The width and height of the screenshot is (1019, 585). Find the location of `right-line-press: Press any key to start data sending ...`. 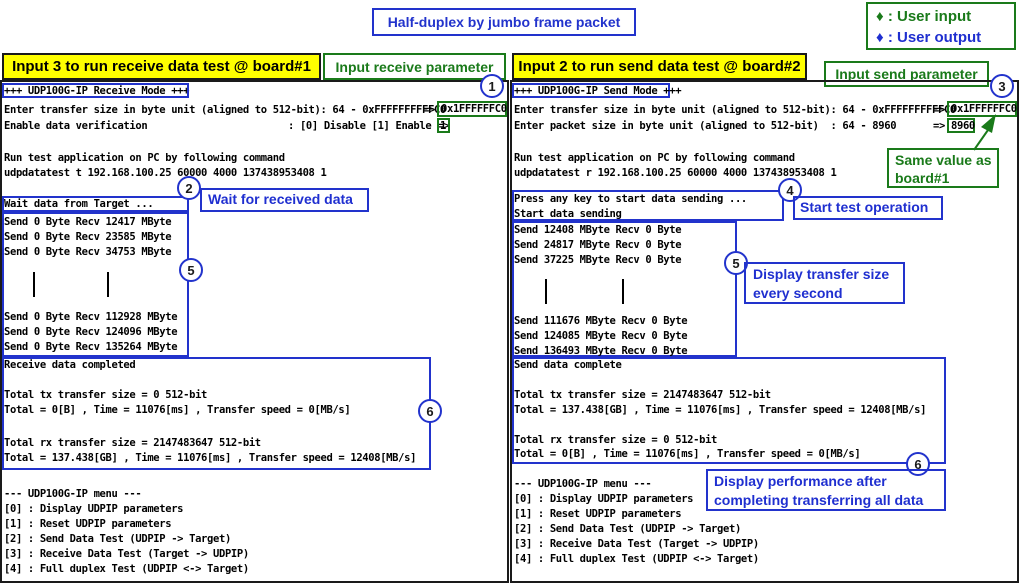

right-line-press: Press any key to start data sending ... is located at coordinates (630, 199).